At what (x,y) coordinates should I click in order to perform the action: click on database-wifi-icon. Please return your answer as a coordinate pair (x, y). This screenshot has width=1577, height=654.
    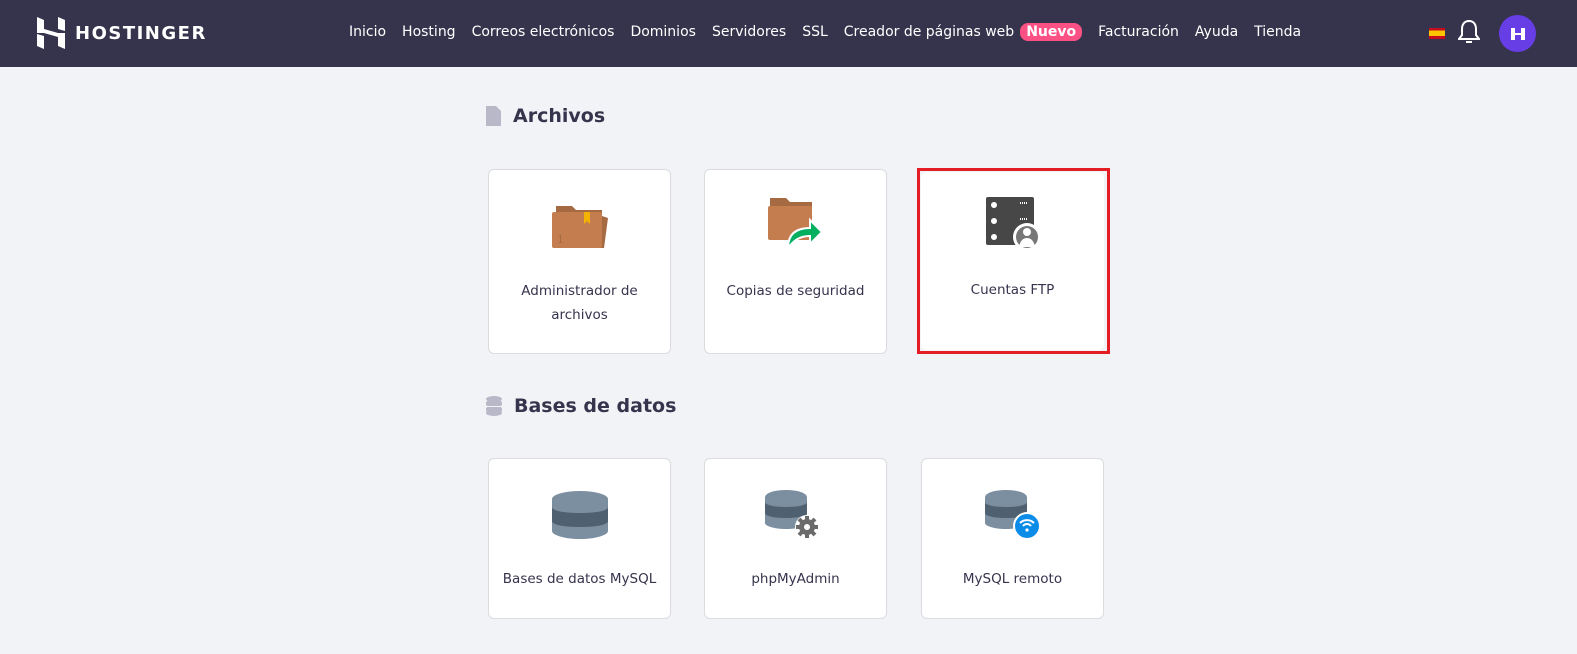
    Looking at the image, I should click on (1012, 515).